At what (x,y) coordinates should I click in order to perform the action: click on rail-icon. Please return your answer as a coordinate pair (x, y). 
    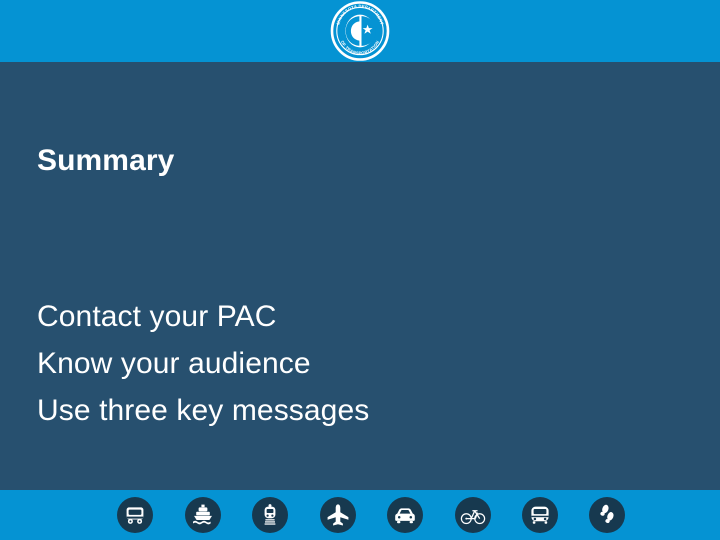
    Looking at the image, I should click on (270, 515).